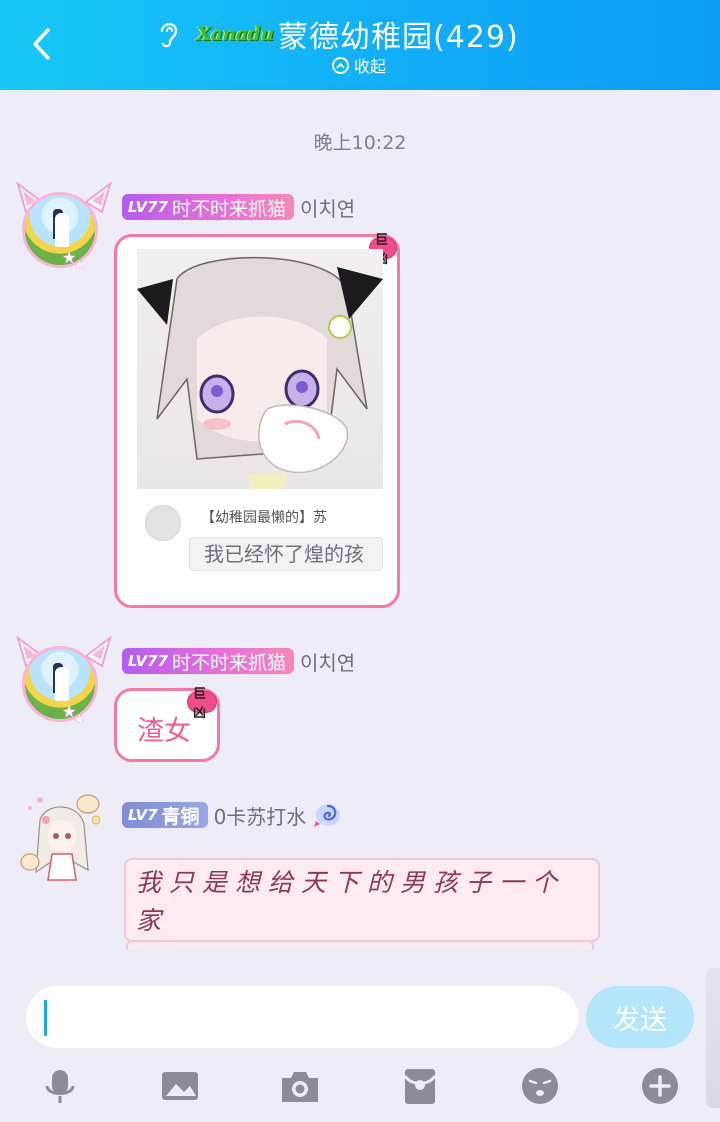  I want to click on quoted-message: 【幼稚园最懒的】苏 我已经怀了煌的孩, so click(260, 544).